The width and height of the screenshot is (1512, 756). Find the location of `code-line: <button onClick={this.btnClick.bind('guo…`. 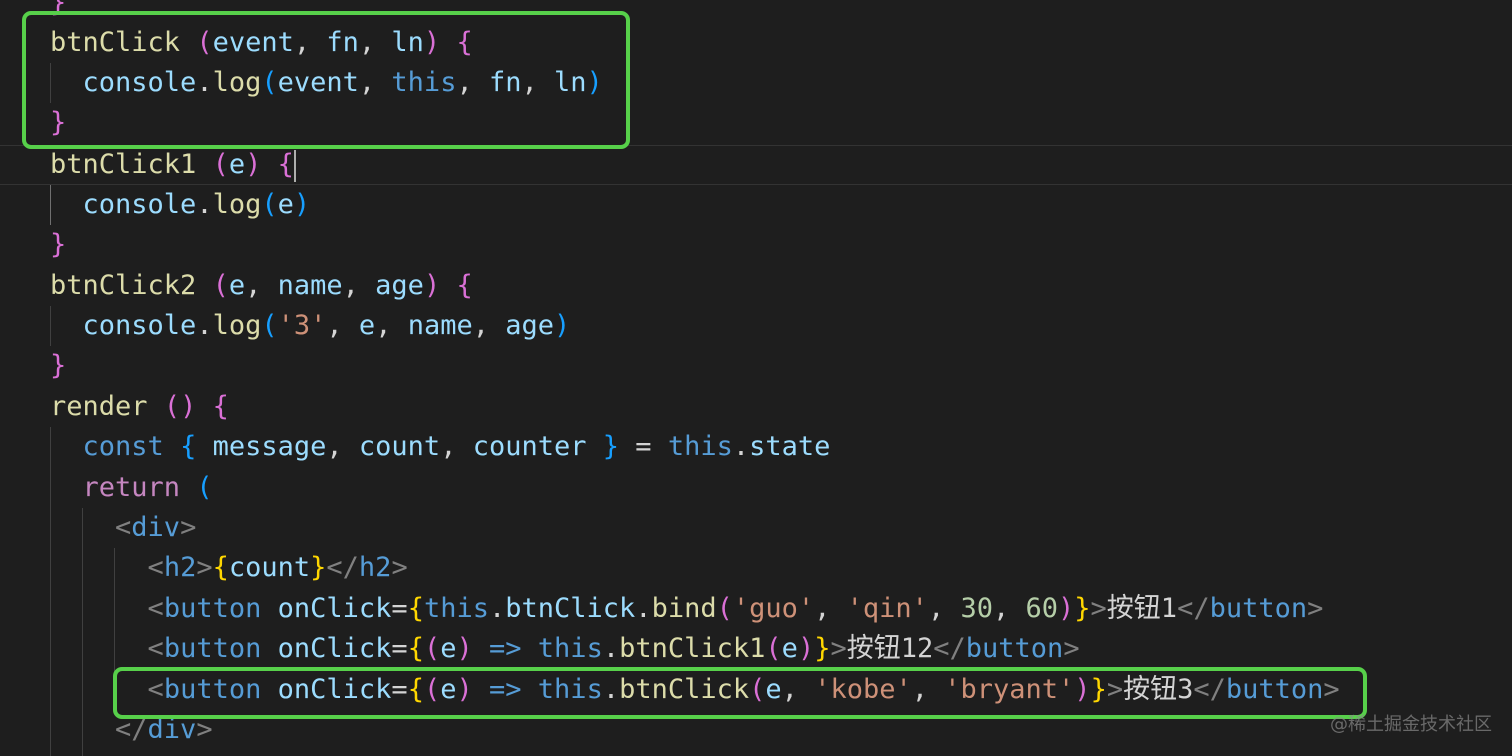

code-line: <button onClick={this.btnClick.bind('guo… is located at coordinates (687, 609).